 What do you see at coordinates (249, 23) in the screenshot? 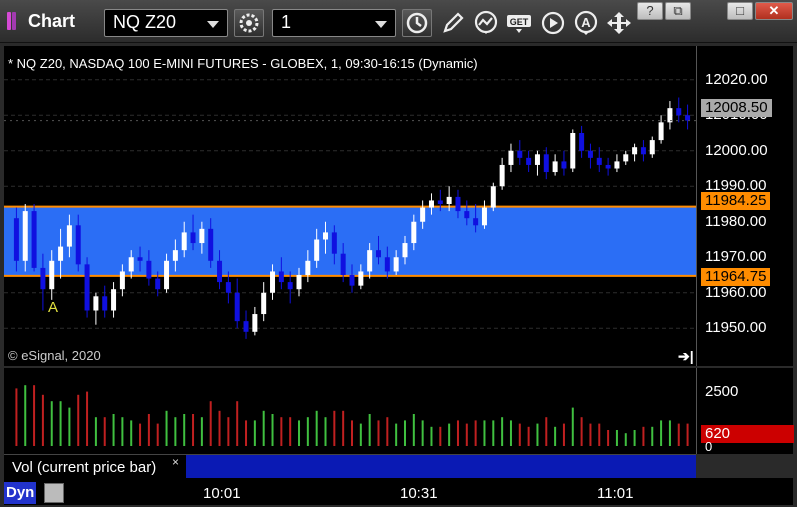
I see `settings-button` at bounding box center [249, 23].